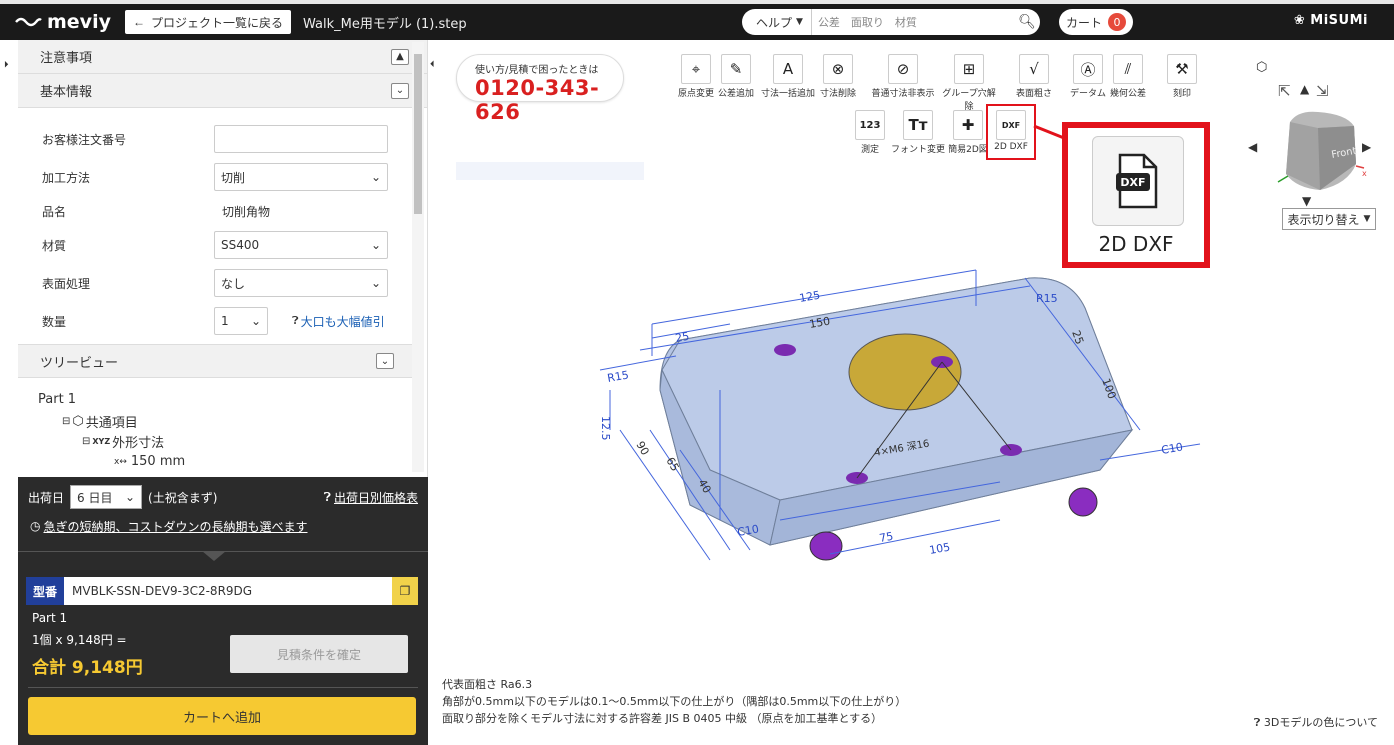  Describe the element at coordinates (405, 591) in the screenshot. I see `copy-icon: ❐` at that location.